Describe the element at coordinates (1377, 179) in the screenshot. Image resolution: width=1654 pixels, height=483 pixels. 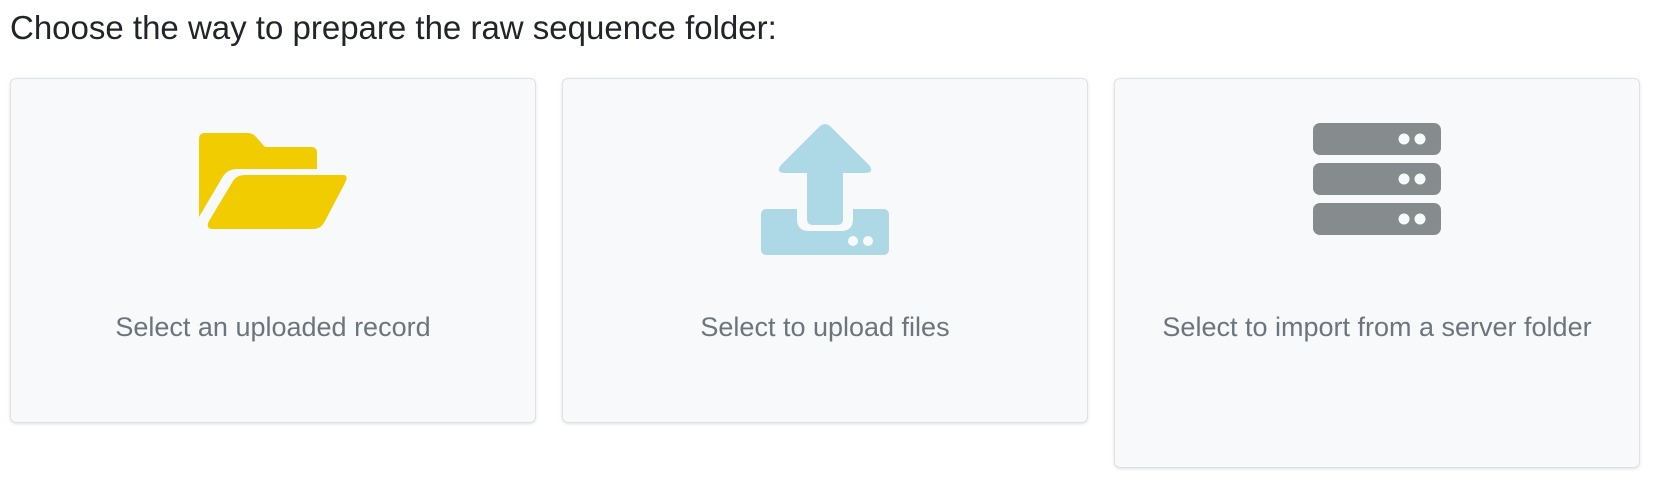
I see `server-icon` at that location.